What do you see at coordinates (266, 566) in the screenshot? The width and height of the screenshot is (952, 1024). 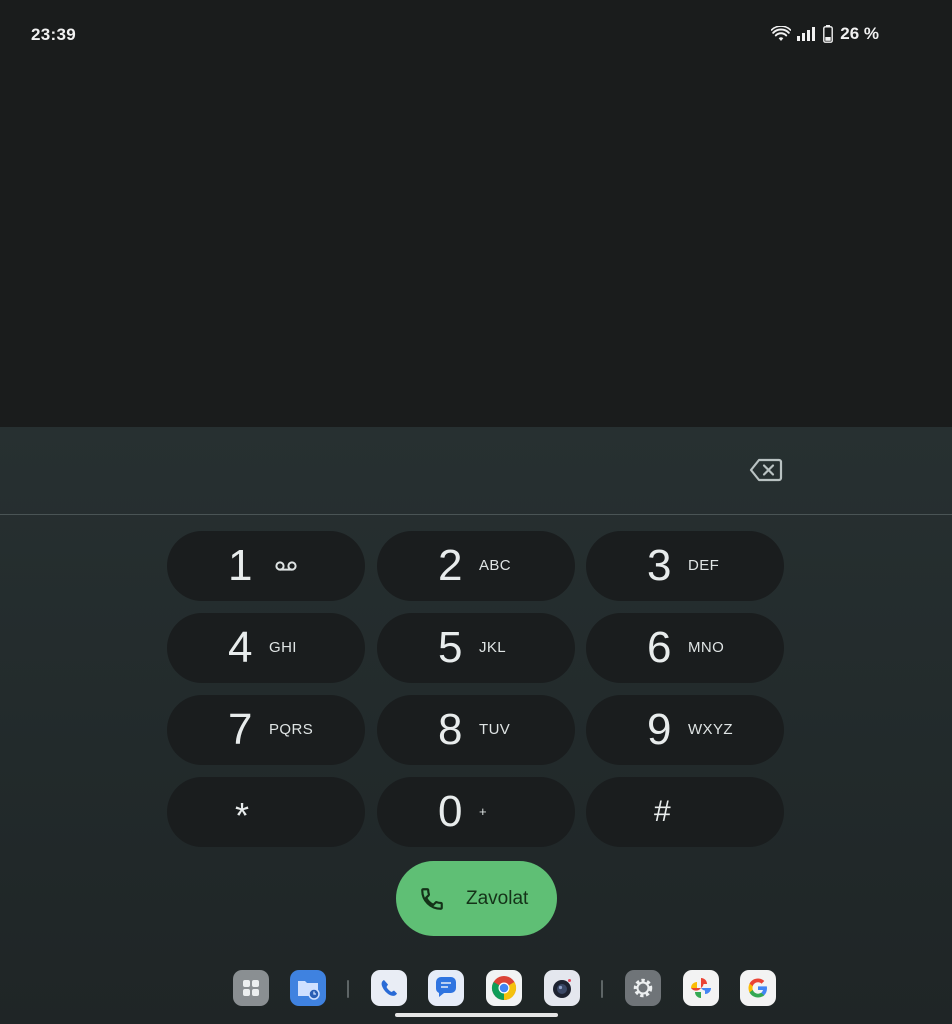 I see `dial-key-1: 1` at bounding box center [266, 566].